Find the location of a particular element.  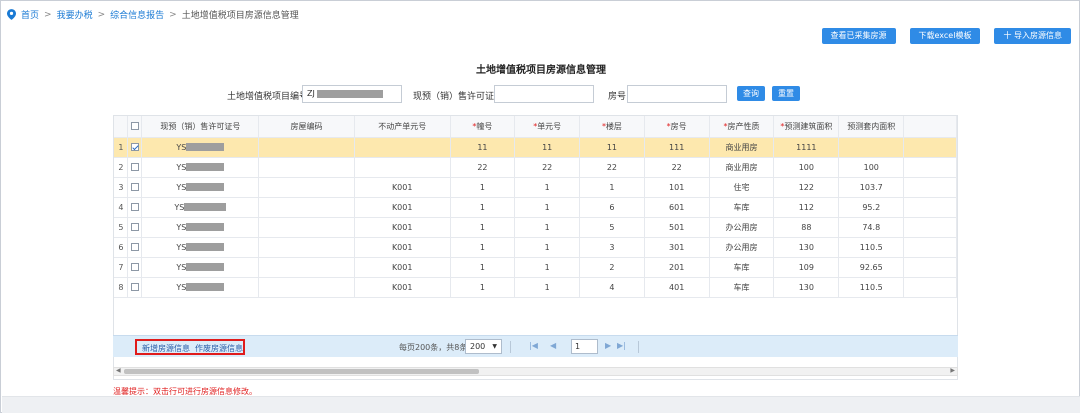

table-row: 5 YS K001 1 1 5 501 办公用房 88 74.8 is located at coordinates (535, 227).